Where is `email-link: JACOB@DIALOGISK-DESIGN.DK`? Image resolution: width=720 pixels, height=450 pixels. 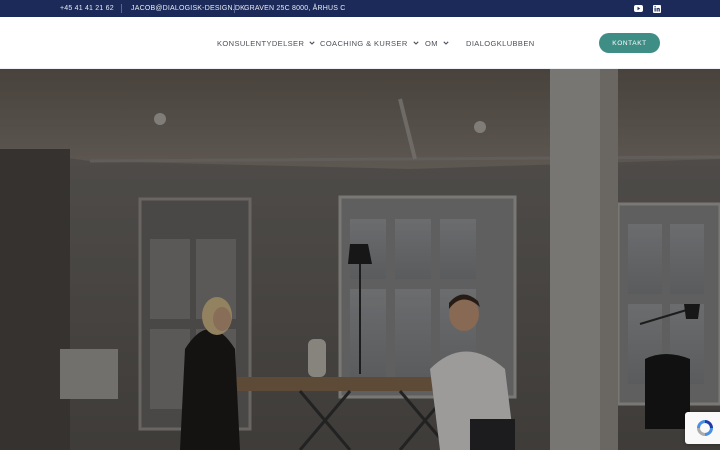 email-link: JACOB@DIALOGISK-DESIGN.DK is located at coordinates (188, 8).